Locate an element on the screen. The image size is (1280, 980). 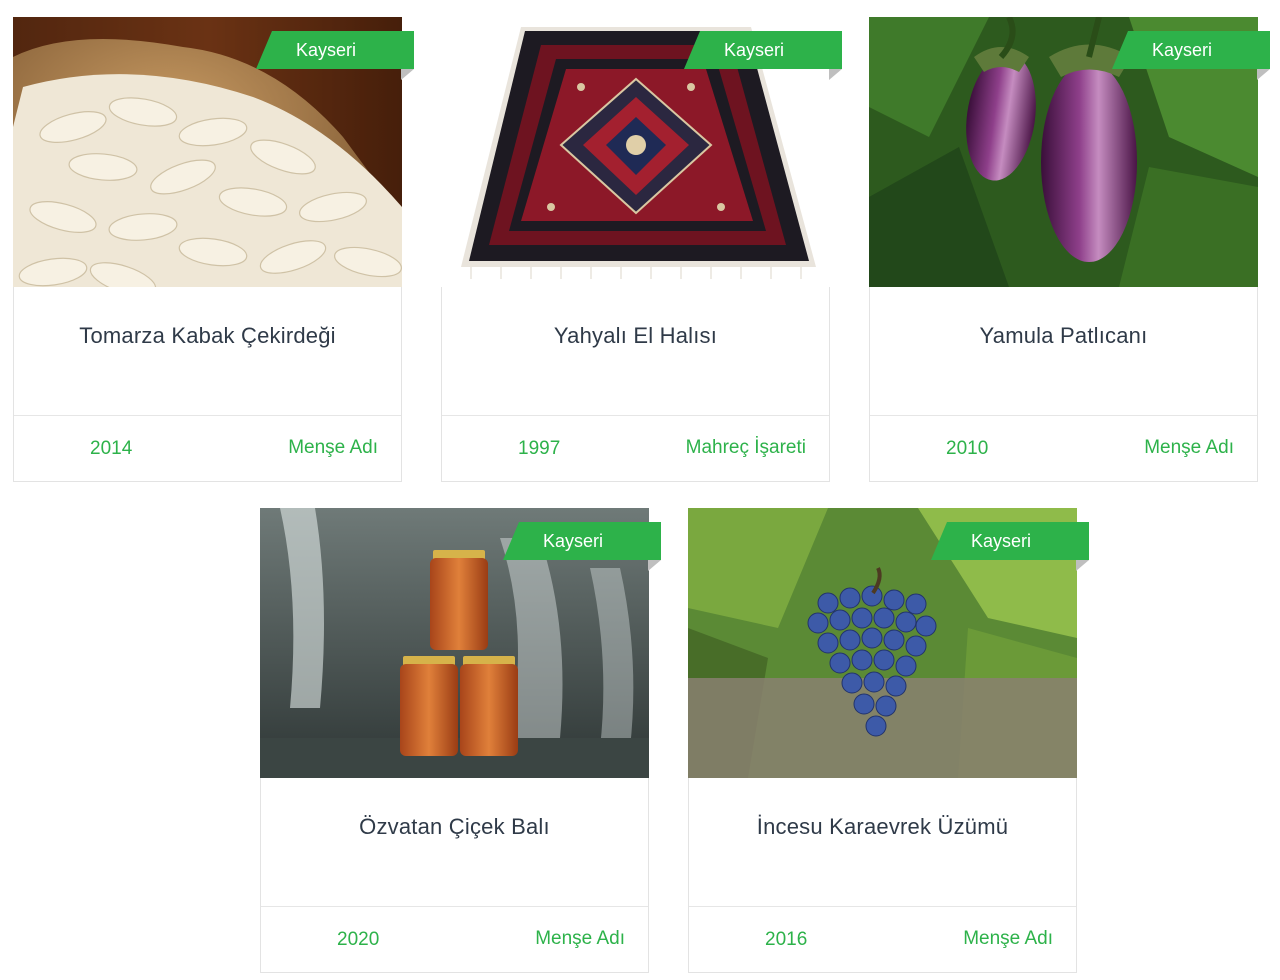
registration-year: 2016 is located at coordinates (786, 939).